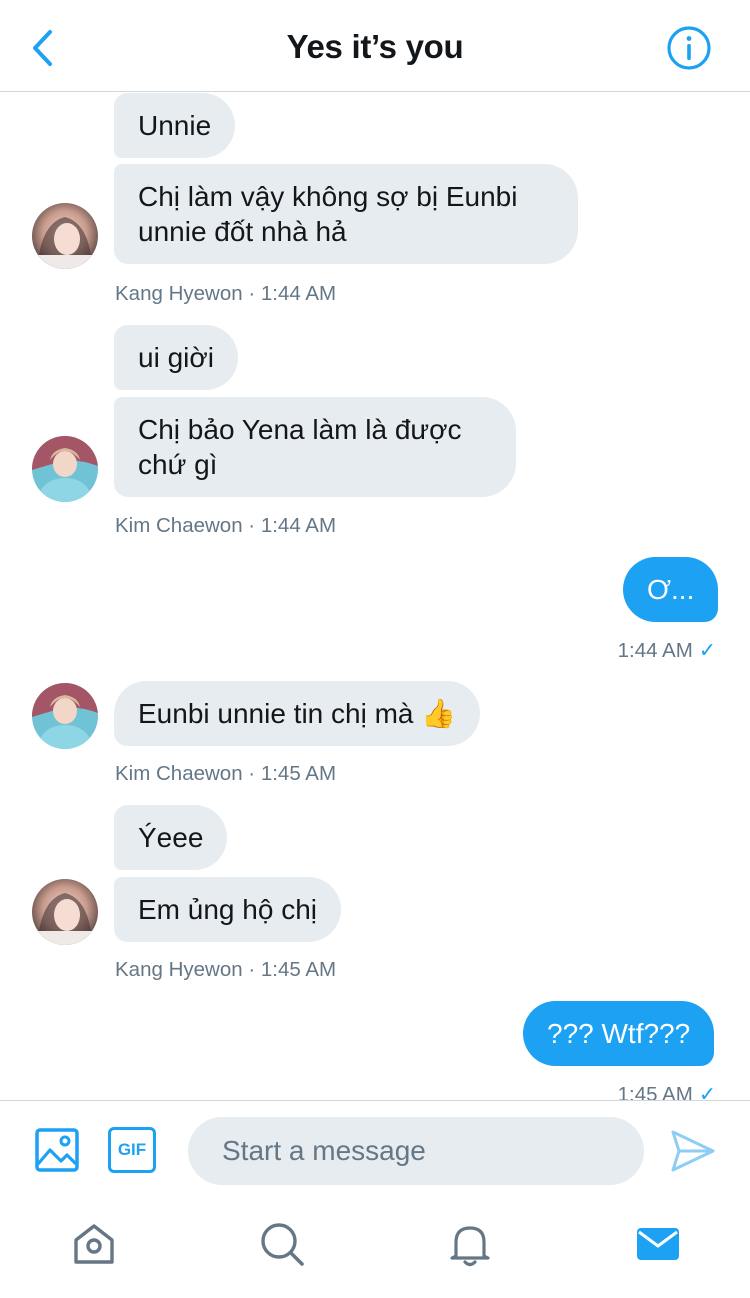 Image resolution: width=750 pixels, height=1298 pixels. I want to click on message-composer: GIF, so click(375, 1150).